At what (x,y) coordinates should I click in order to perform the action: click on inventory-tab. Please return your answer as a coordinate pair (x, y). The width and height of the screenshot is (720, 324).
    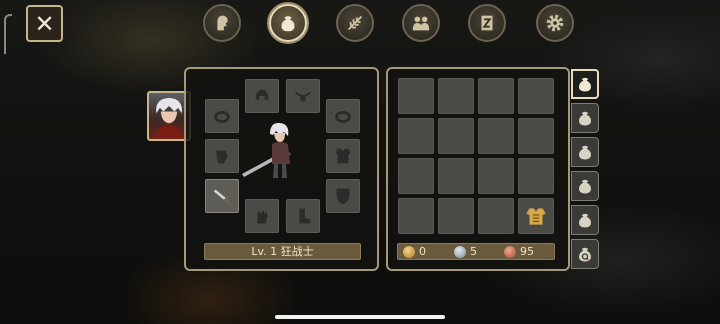
    Looking at the image, I should click on (288, 23).